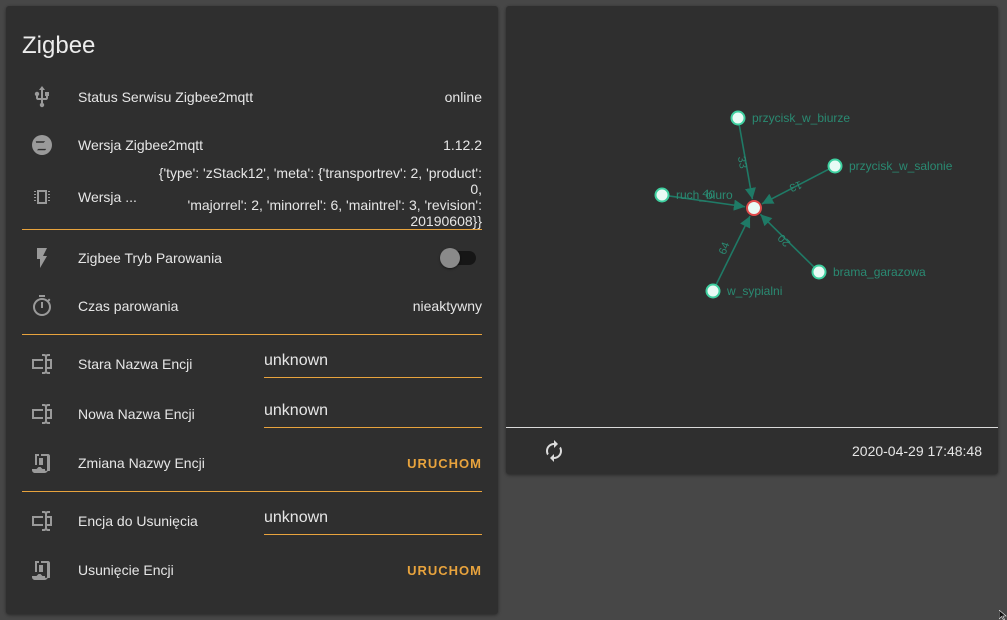  I want to click on row-pairing-mode: Zigbee Tryb Parowania, so click(252, 258).